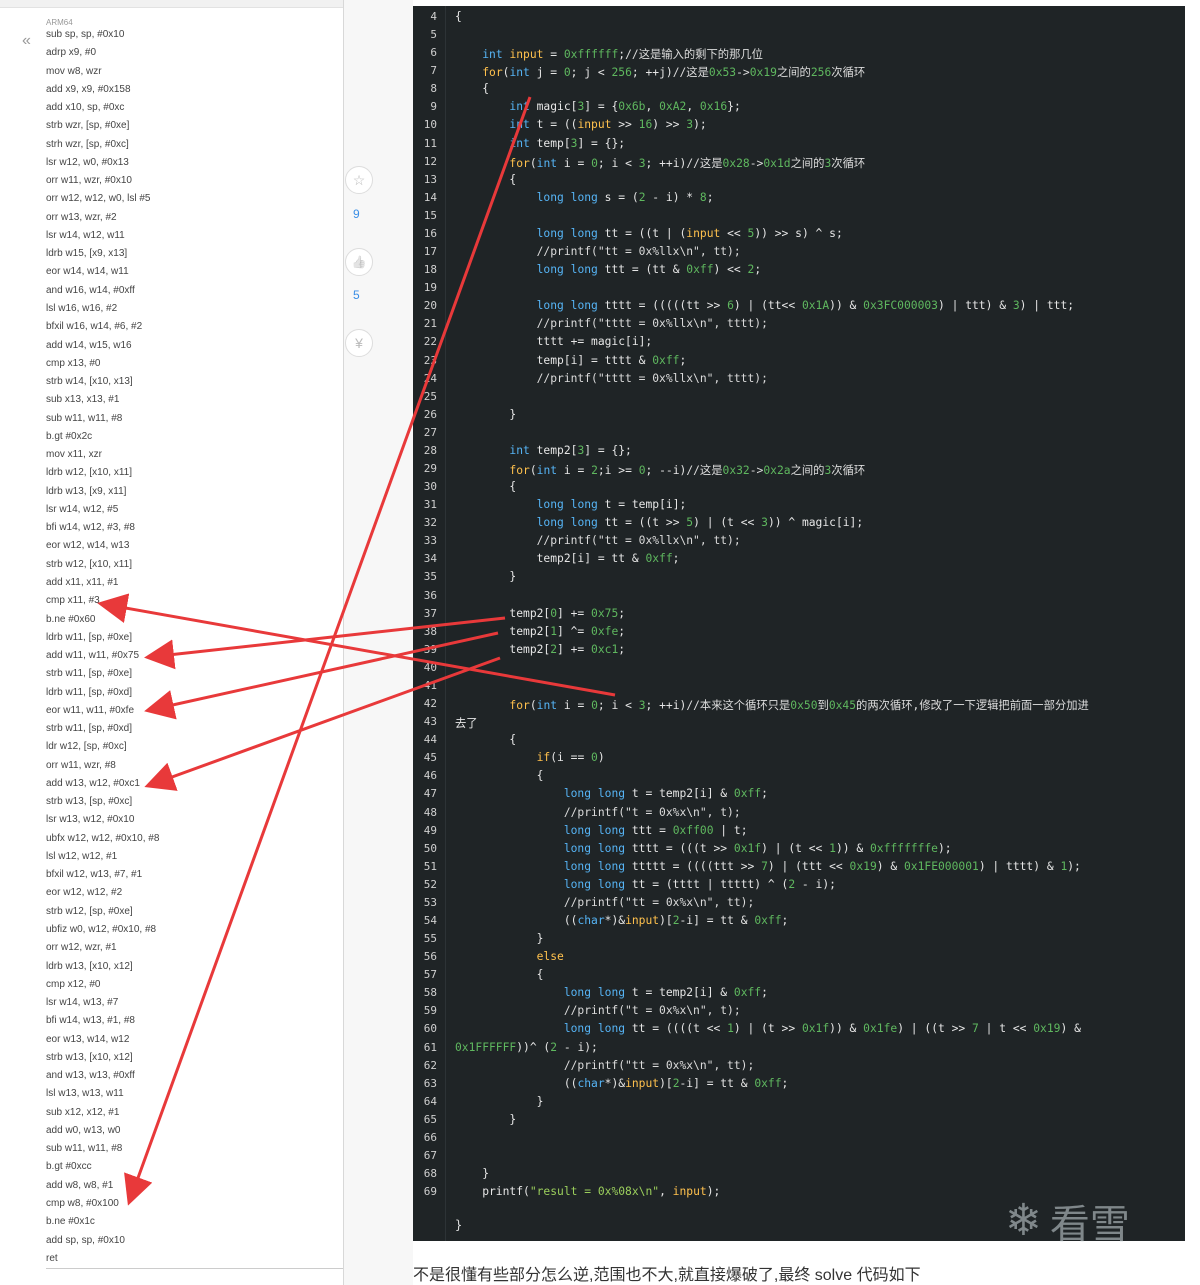 This screenshot has height=1285, width=1200. What do you see at coordinates (430, 161) in the screenshot?
I see `line-number: 12` at bounding box center [430, 161].